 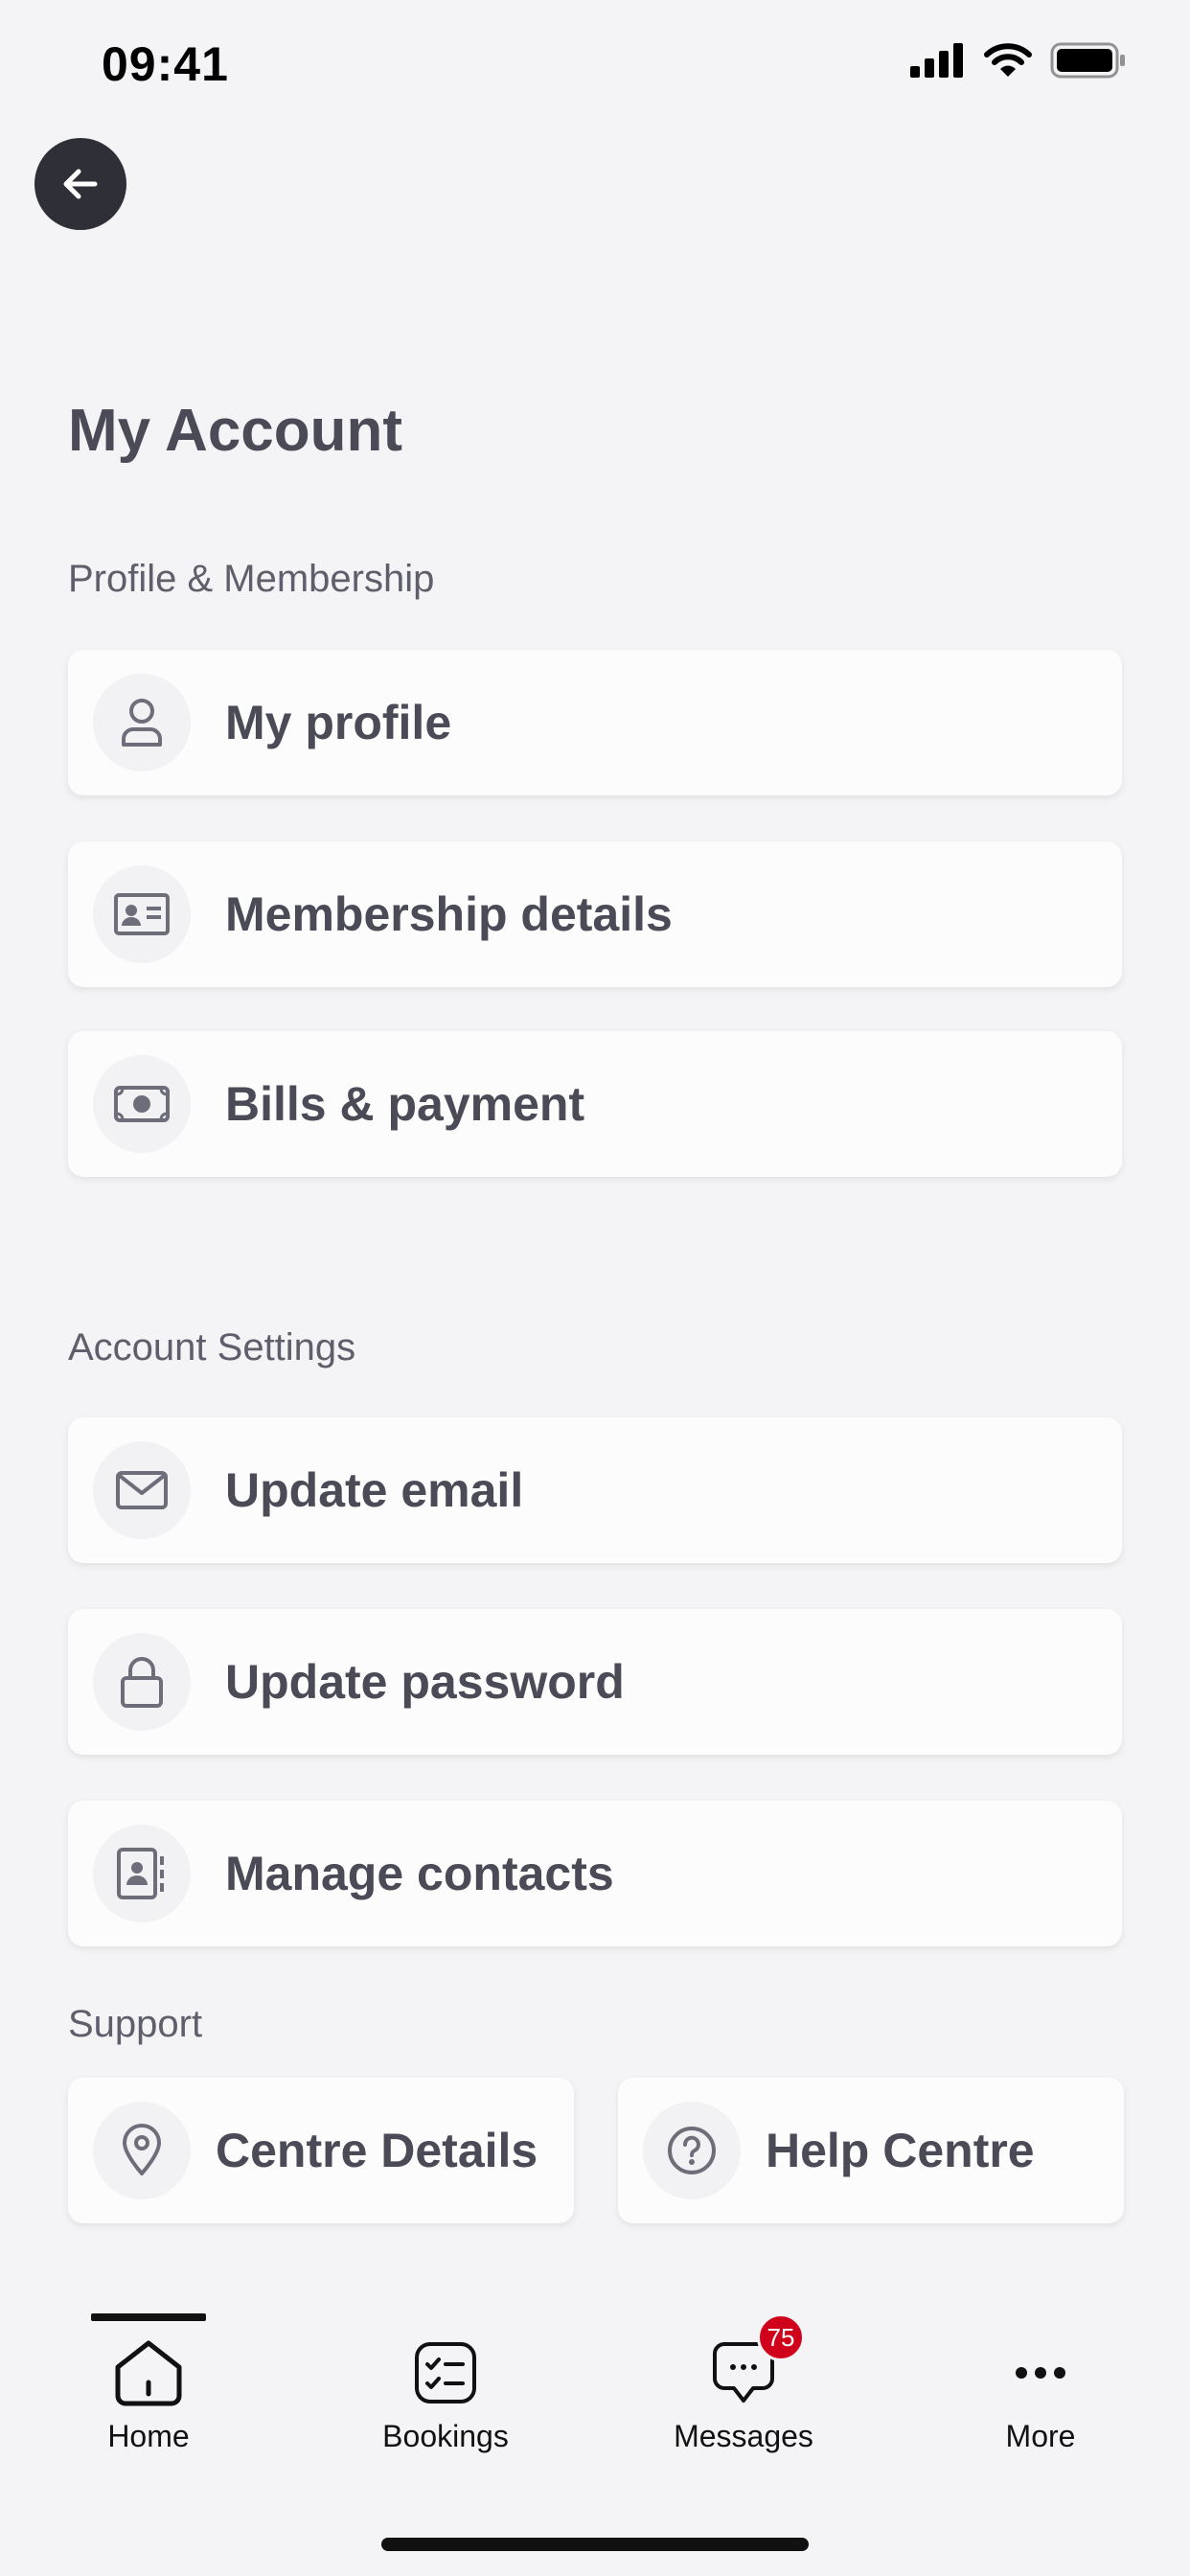 What do you see at coordinates (1040, 2372) in the screenshot?
I see `more-icon` at bounding box center [1040, 2372].